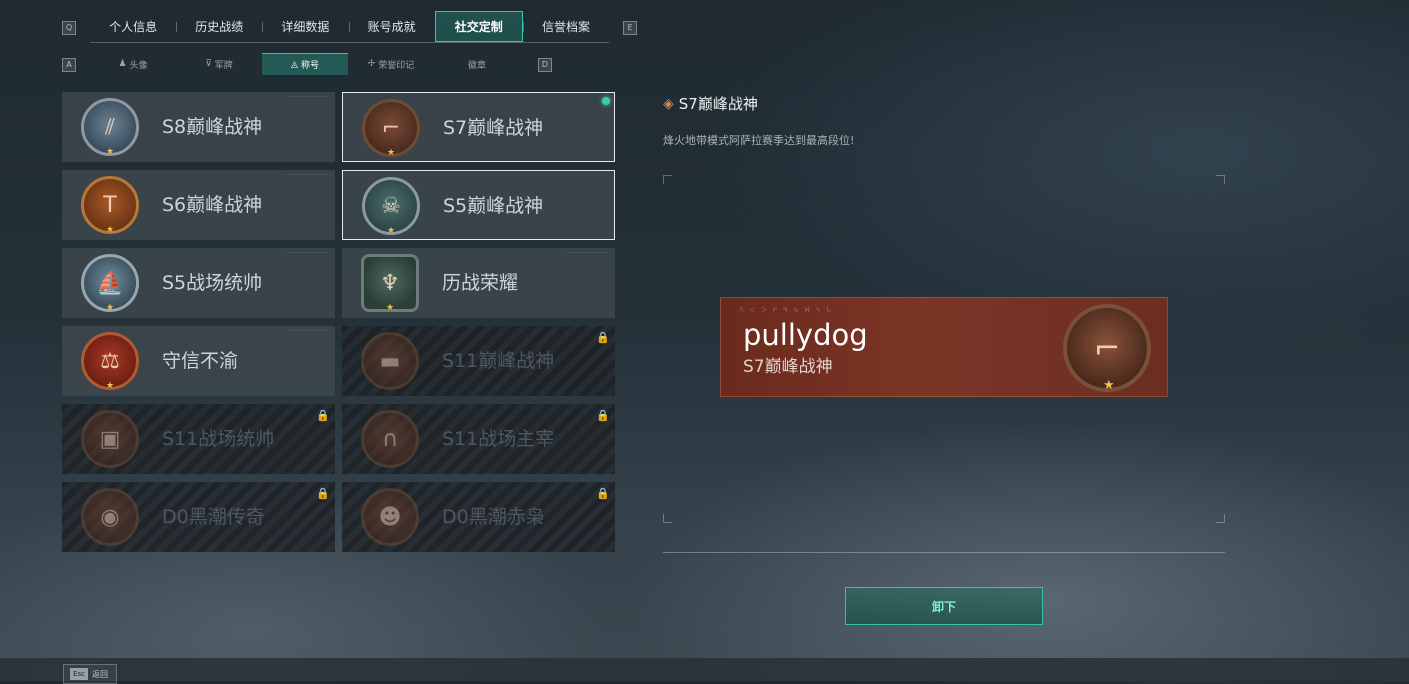 The image size is (1409, 684). What do you see at coordinates (110, 127) in the screenshot?
I see `emblem-glyph: ⫽` at bounding box center [110, 127].